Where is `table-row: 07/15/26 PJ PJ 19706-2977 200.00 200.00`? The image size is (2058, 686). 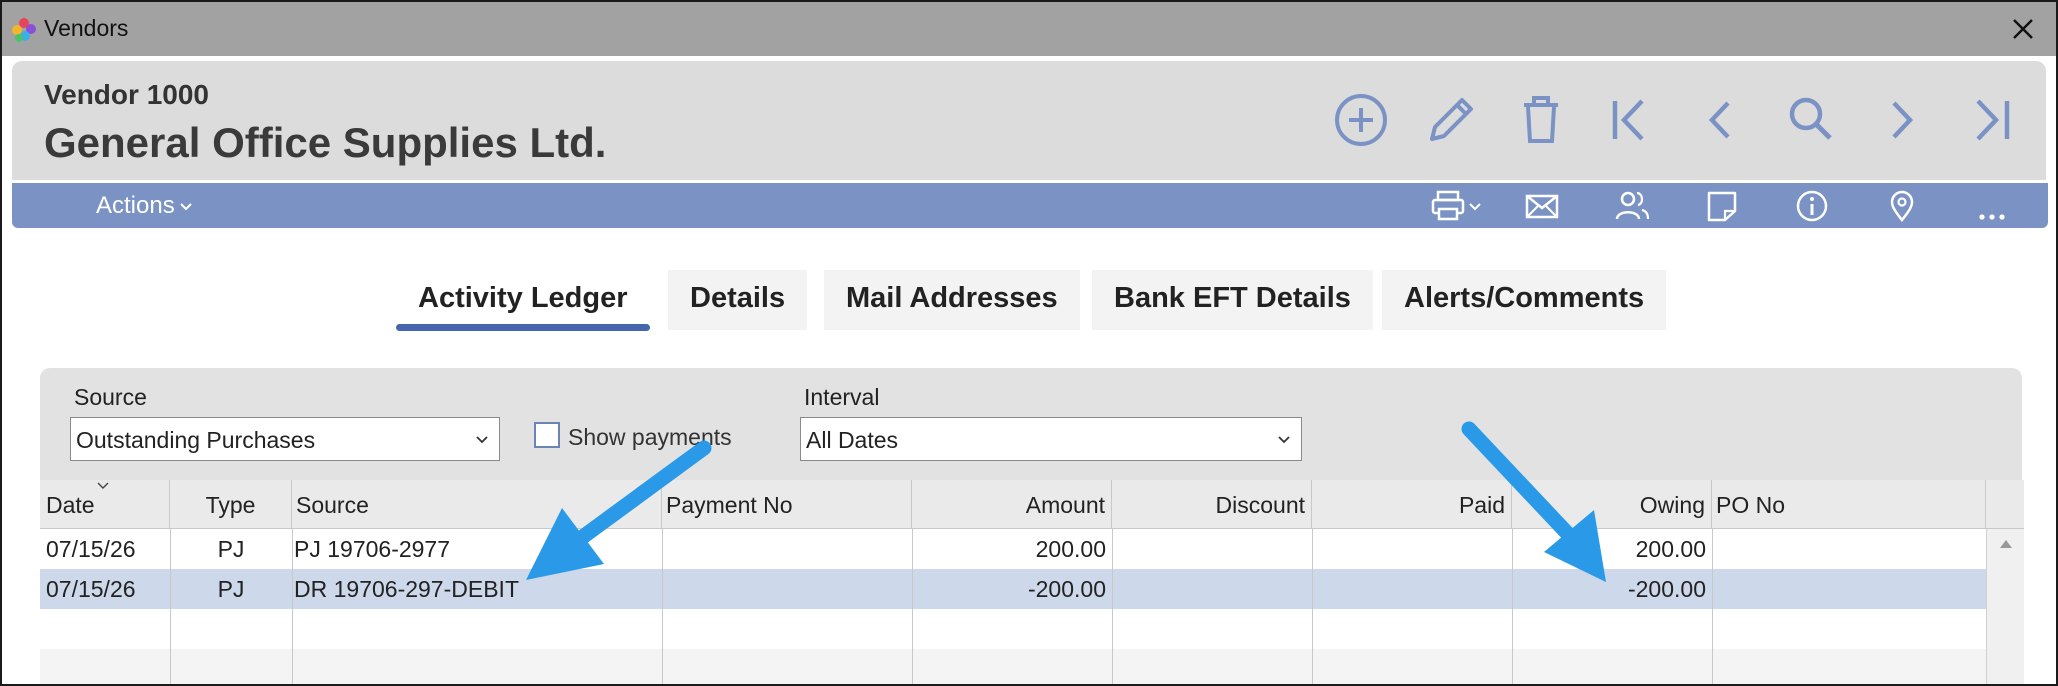
table-row: 07/15/26 PJ PJ 19706-2977 200.00 200.00 is located at coordinates (1013, 549).